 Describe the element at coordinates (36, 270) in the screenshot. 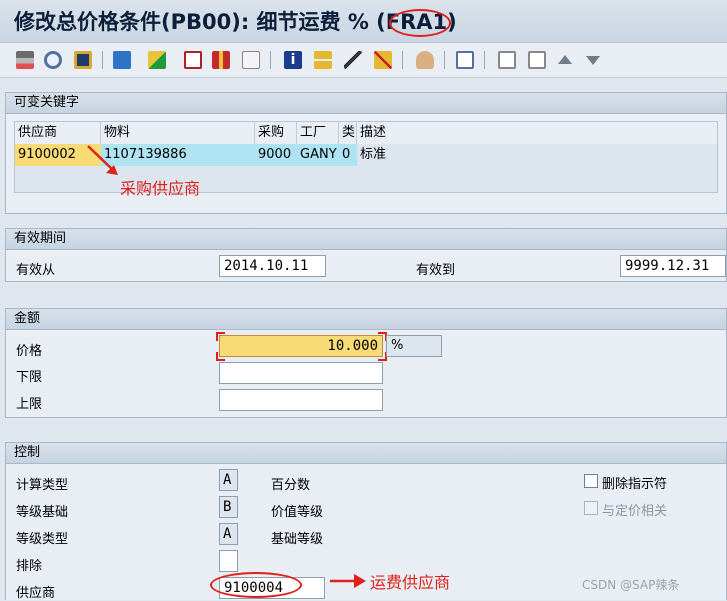

I see `valid-from-label: 有效从` at that location.